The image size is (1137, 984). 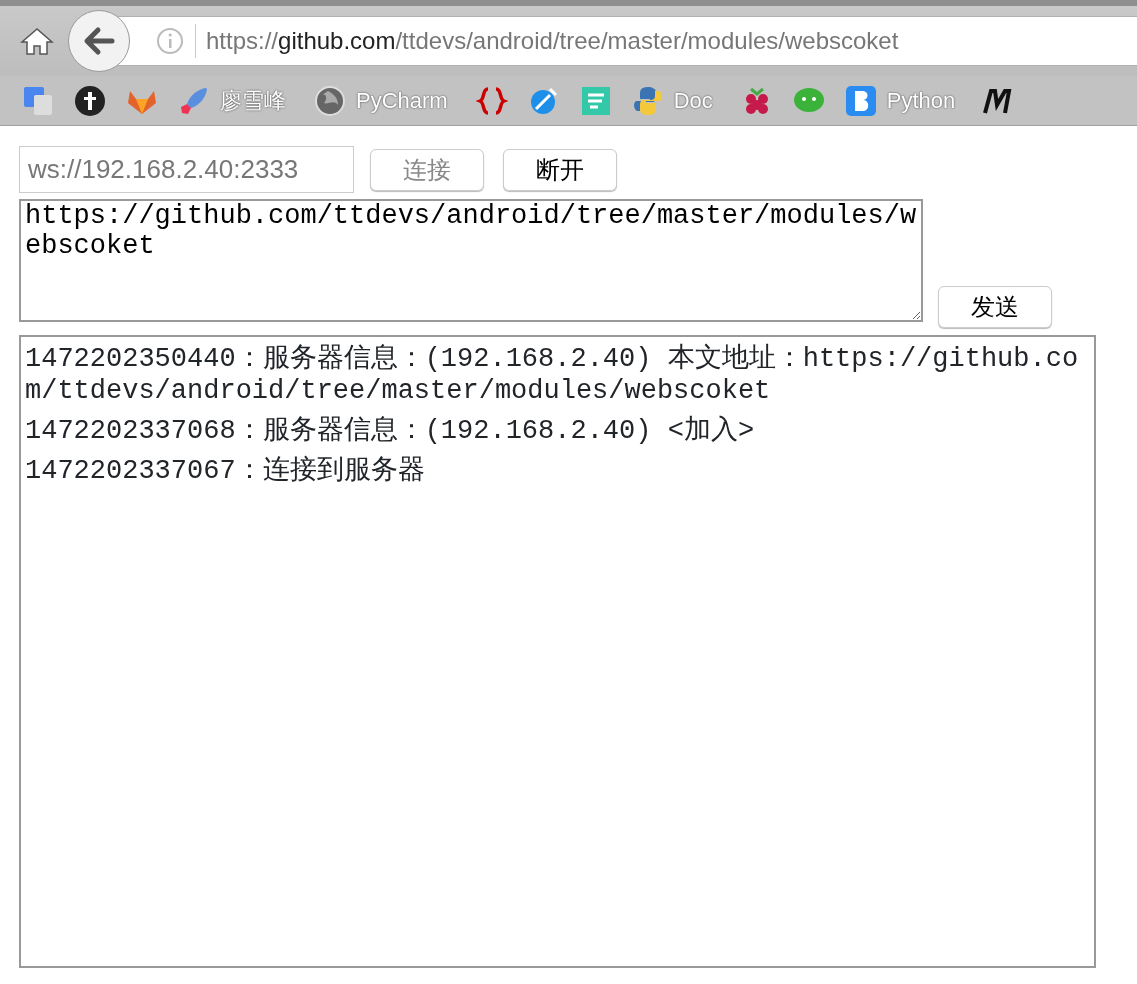 I want to click on back-arrow-icon, so click(x=99, y=41).